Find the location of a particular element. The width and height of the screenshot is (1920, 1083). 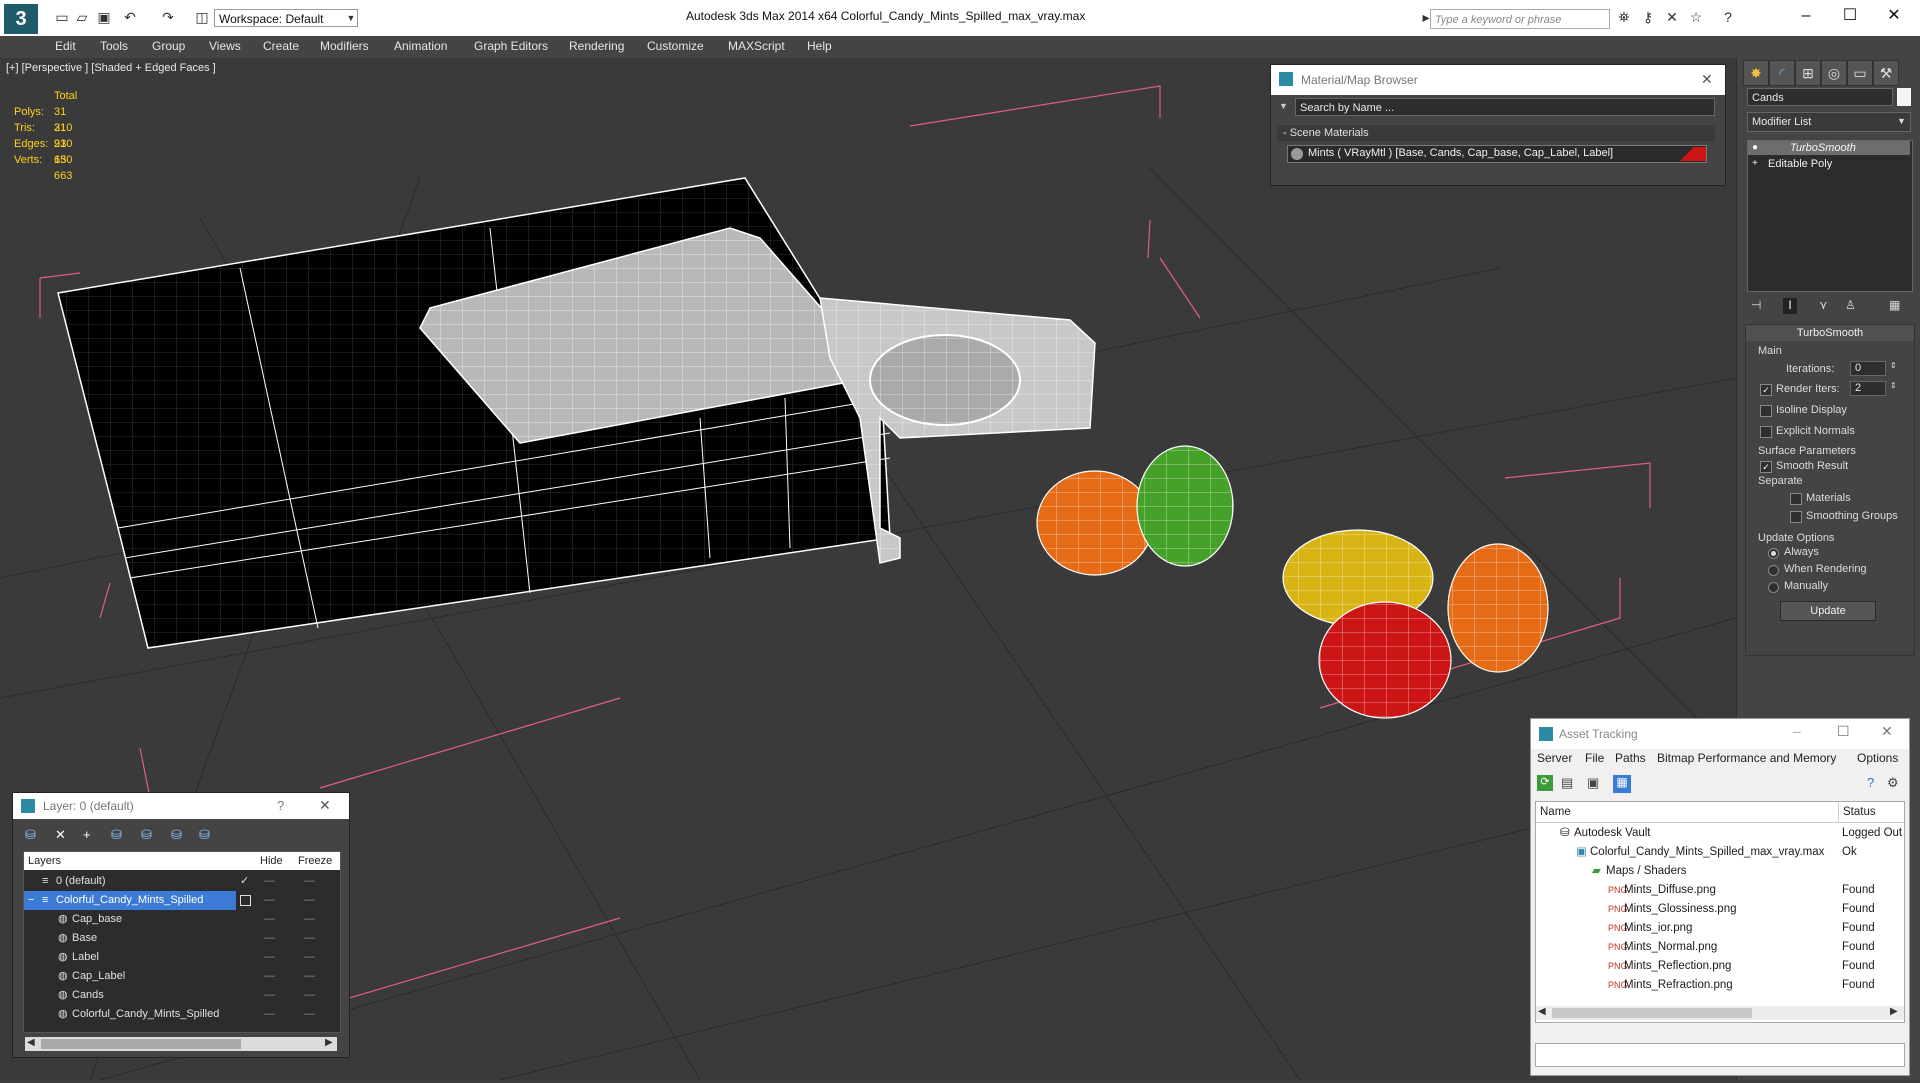

collapse-icon: − is located at coordinates (31, 900).